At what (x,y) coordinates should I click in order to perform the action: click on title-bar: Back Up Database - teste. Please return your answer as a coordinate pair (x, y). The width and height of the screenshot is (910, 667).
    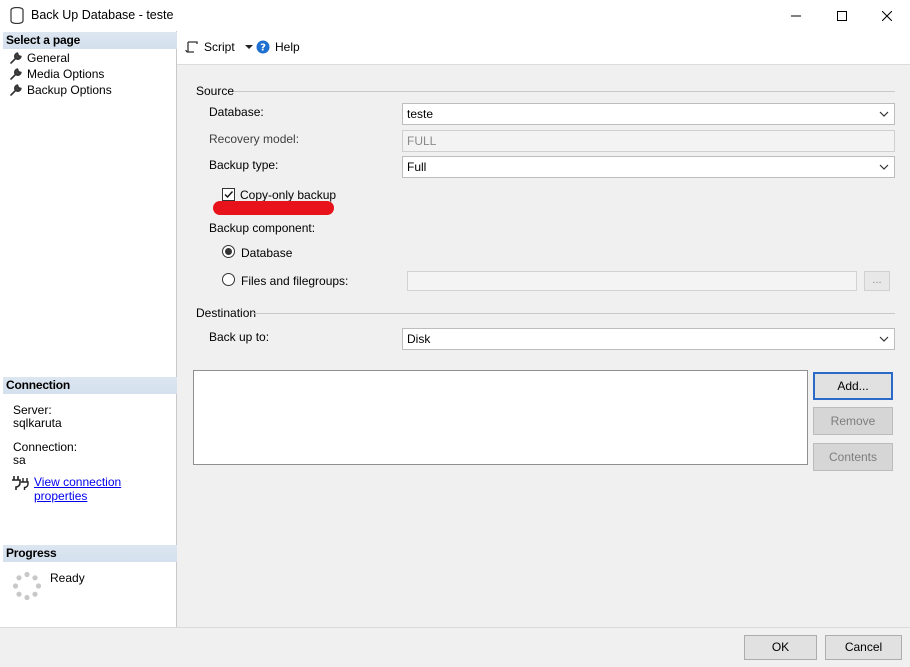
    Looking at the image, I should click on (455, 15).